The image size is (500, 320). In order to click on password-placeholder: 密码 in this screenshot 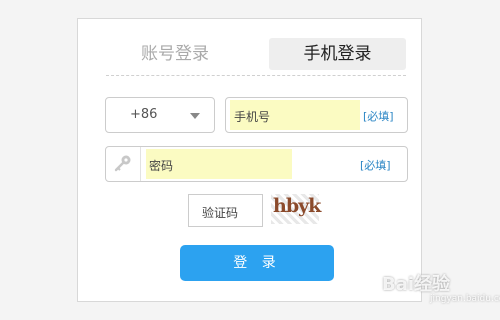, I will do `click(161, 166)`.